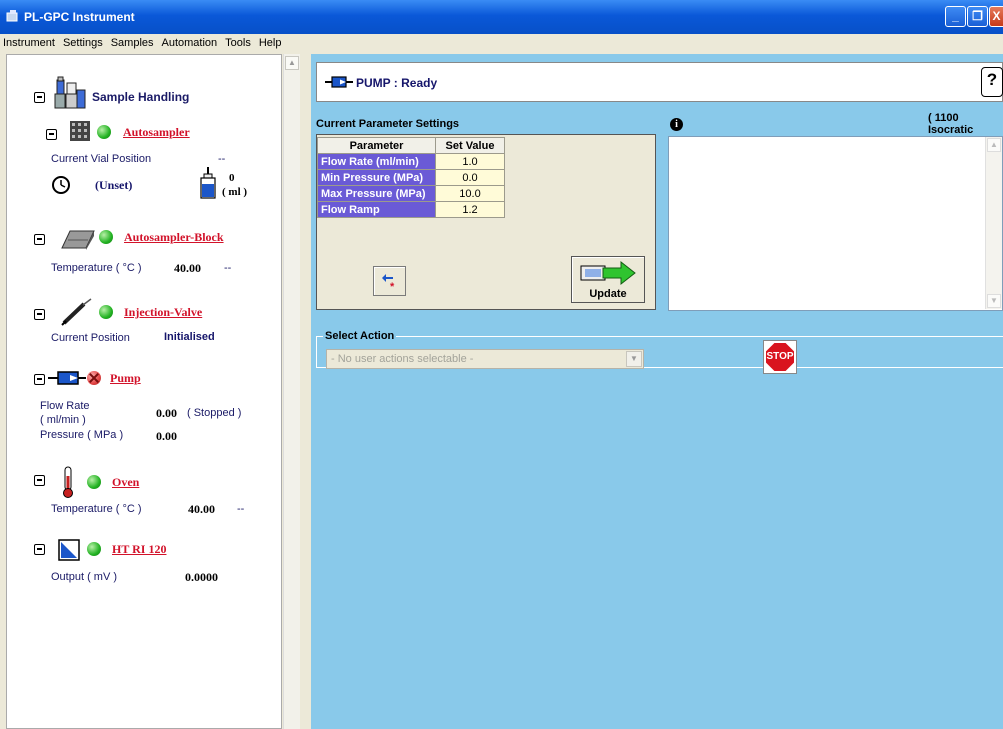 This screenshot has height=729, width=1003. Describe the element at coordinates (166, 436) in the screenshot. I see `pressure-value: 0.00` at that location.